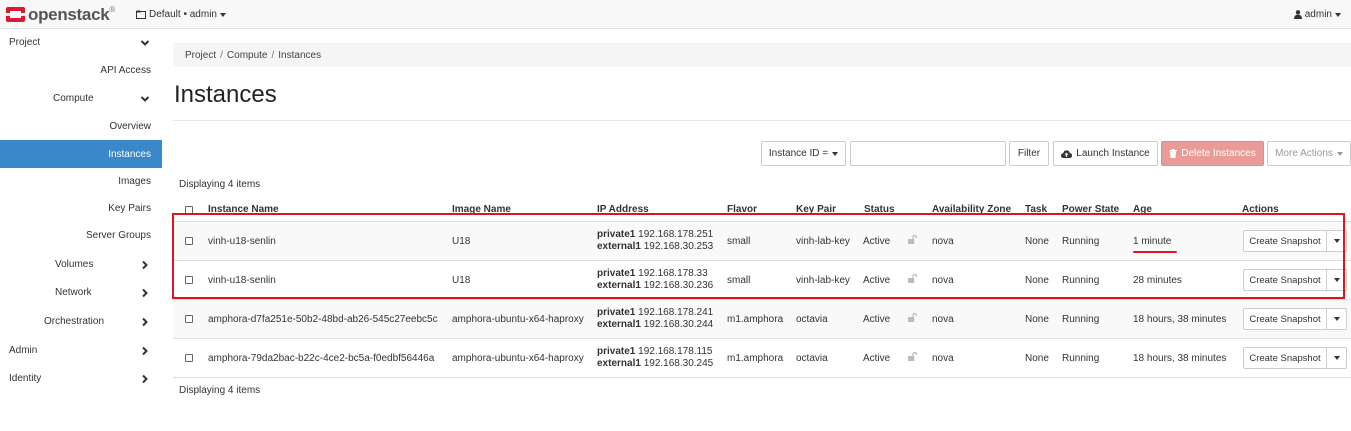 The image size is (1351, 431). I want to click on image-name: amphora-ubuntu-x64-haproxy, so click(518, 319).